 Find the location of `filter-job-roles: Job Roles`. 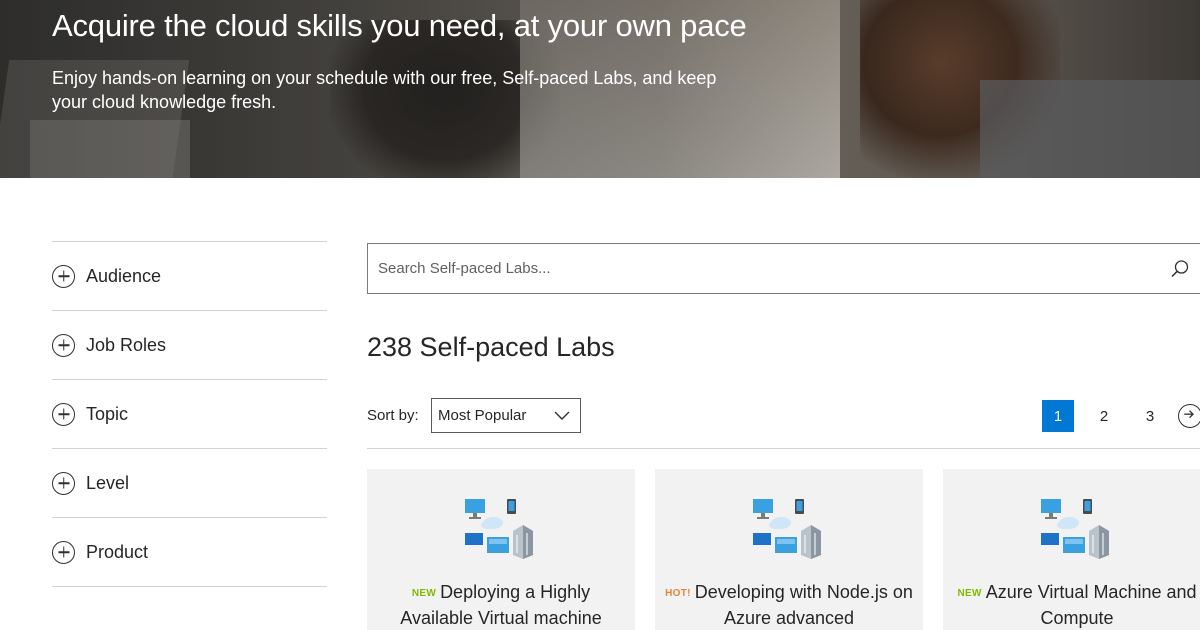

filter-job-roles: Job Roles is located at coordinates (189, 345).